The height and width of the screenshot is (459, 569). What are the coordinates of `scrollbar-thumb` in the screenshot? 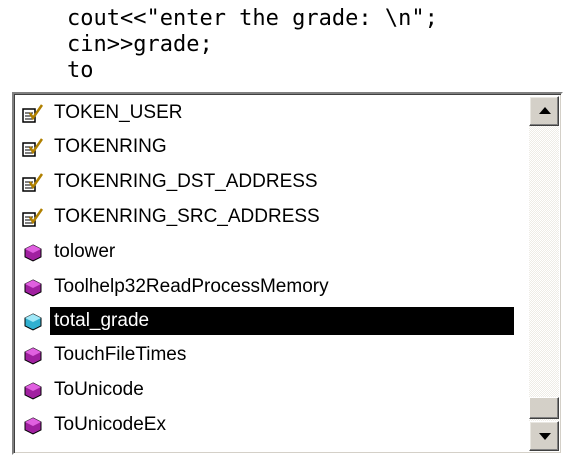 It's located at (544, 408).